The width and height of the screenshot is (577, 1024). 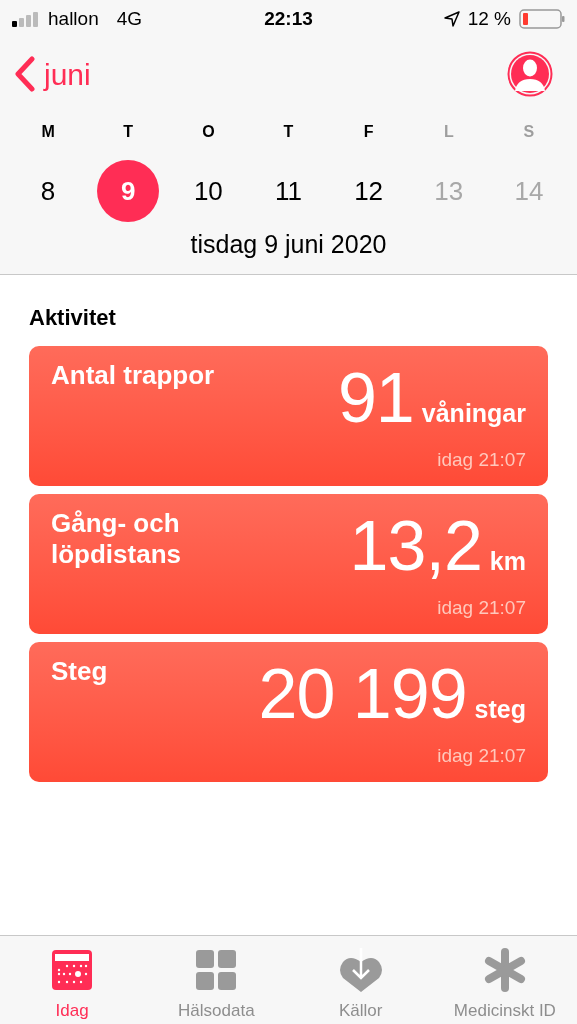 I want to click on day-button: 10, so click(x=208, y=191).